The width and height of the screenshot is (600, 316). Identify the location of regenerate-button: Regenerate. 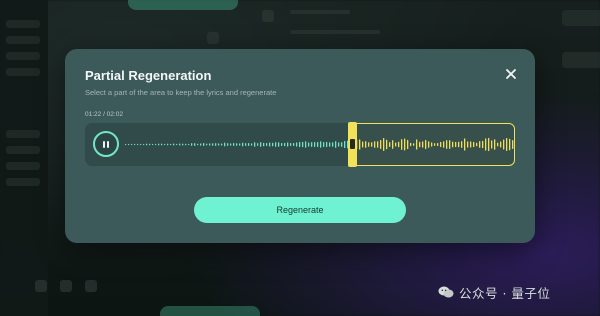
(300, 210).